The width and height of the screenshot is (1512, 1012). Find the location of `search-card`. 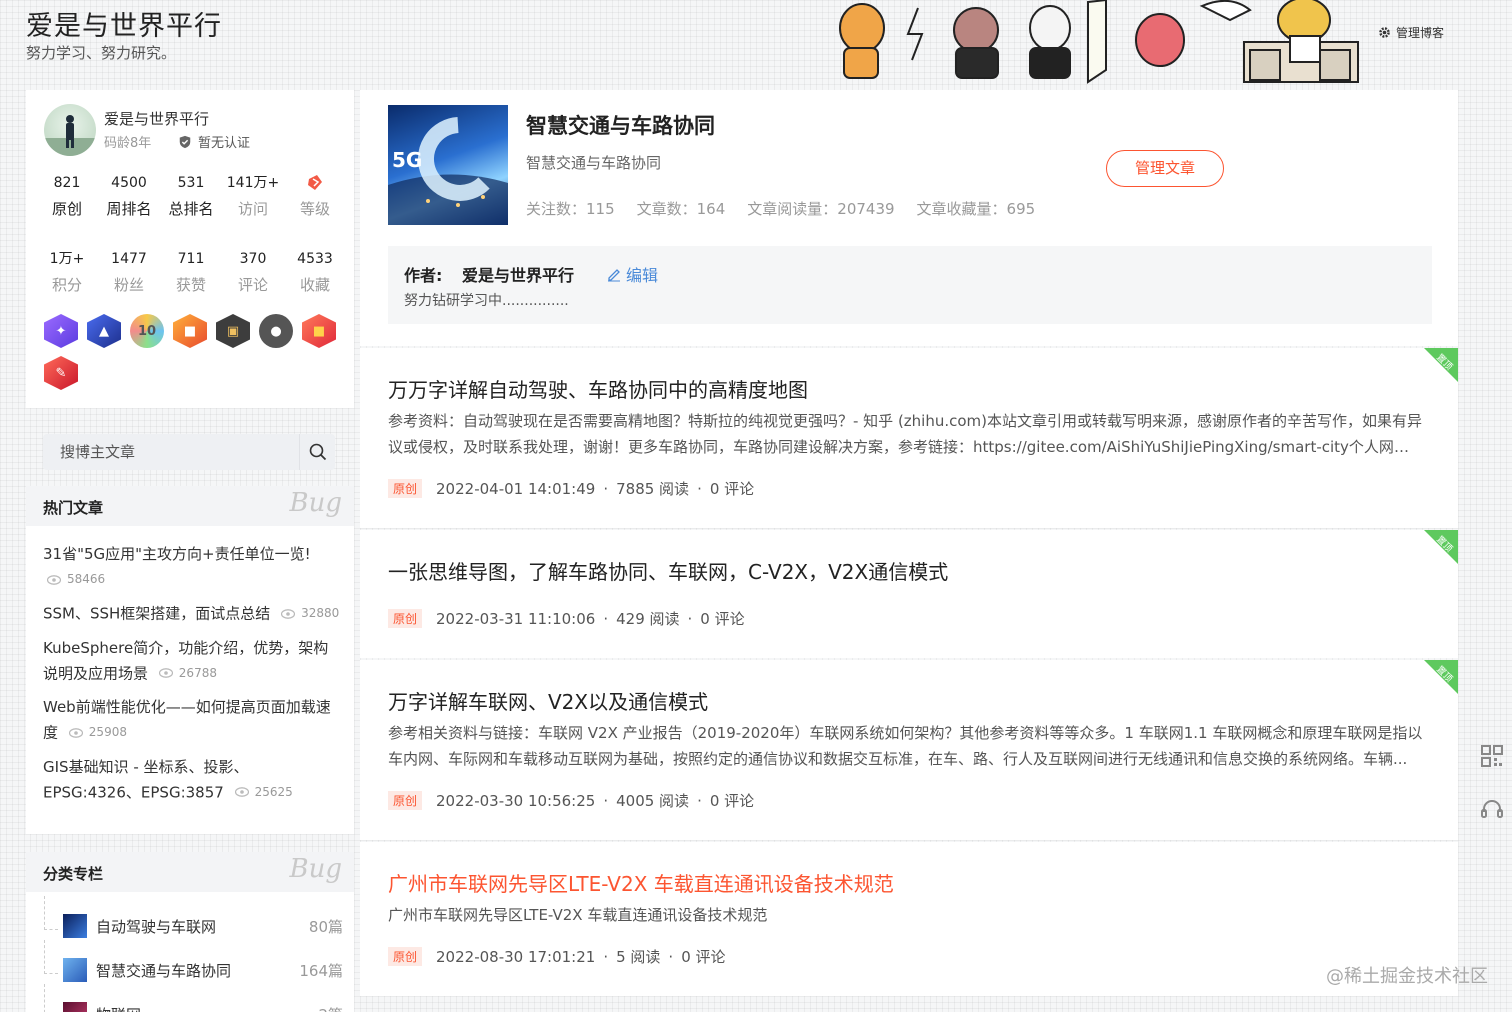

search-card is located at coordinates (190, 449).